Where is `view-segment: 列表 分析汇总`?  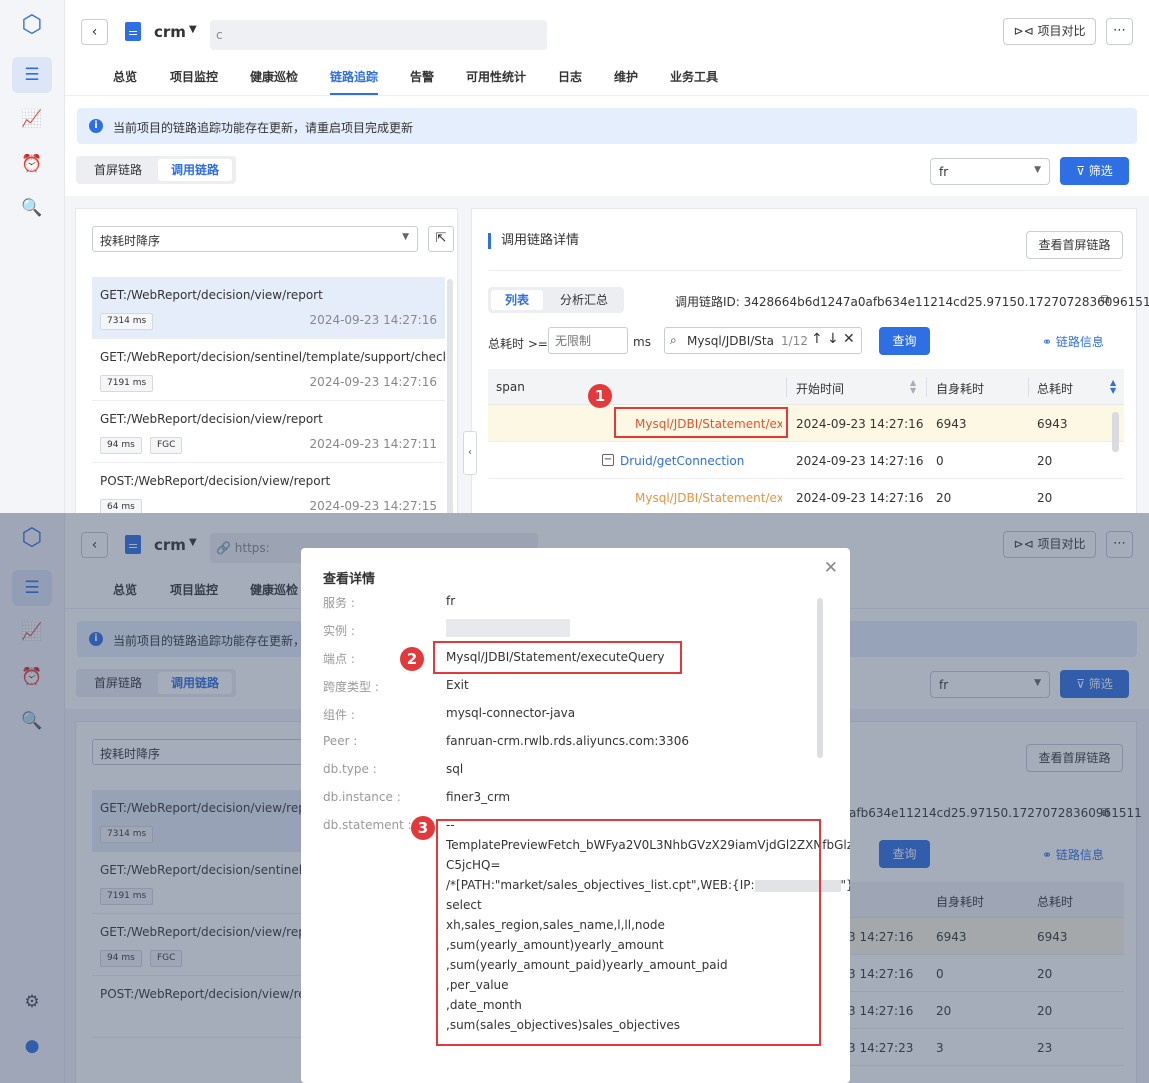 view-segment: 列表 分析汇总 is located at coordinates (556, 300).